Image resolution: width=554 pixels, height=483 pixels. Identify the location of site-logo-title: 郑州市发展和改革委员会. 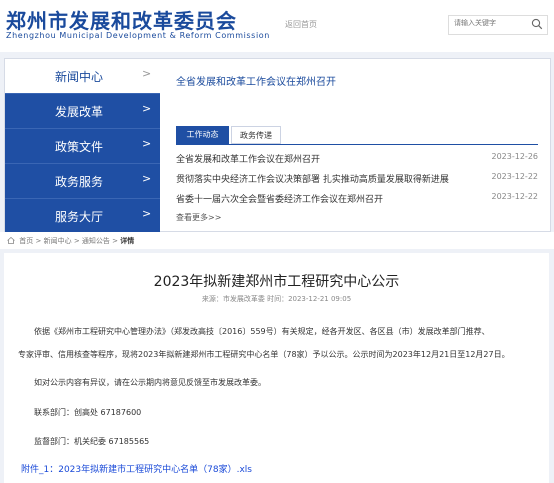
(121, 19).